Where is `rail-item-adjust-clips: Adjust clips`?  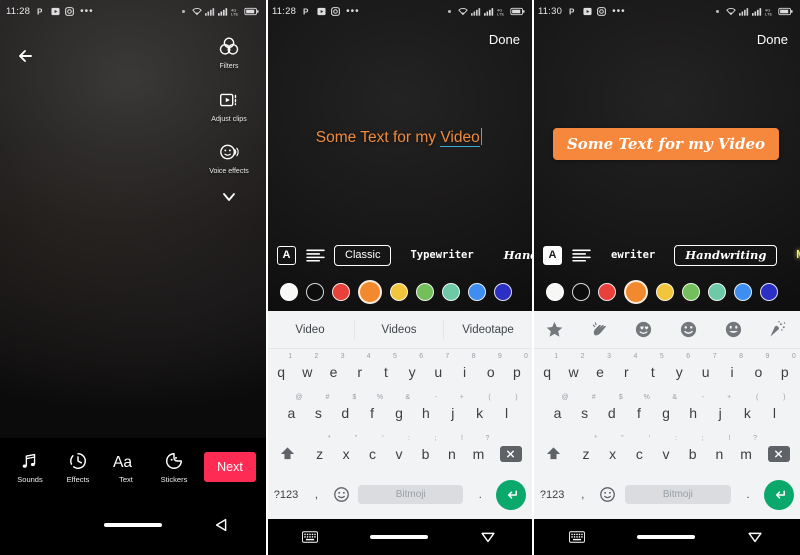 rail-item-adjust-clips: Adjust clips is located at coordinates (229, 105).